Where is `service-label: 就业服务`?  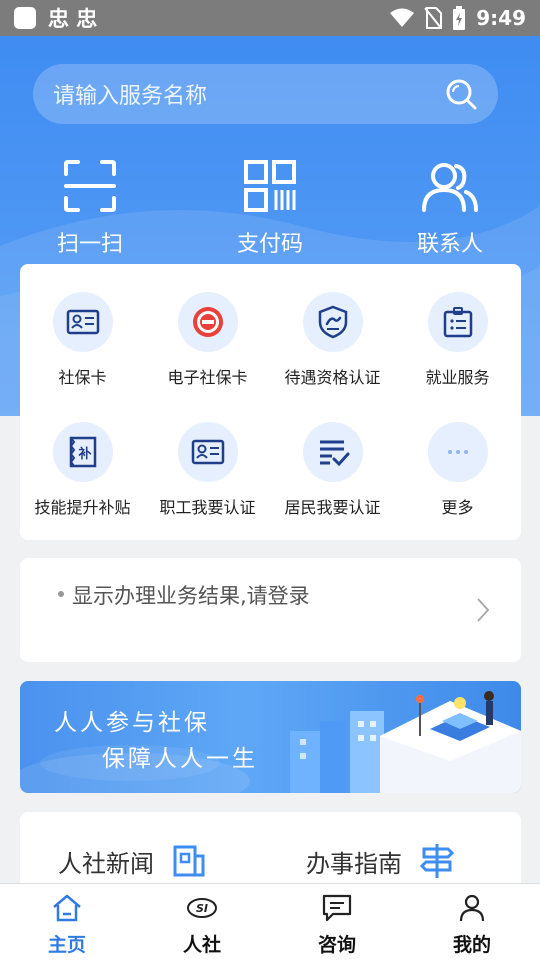 service-label: 就业服务 is located at coordinates (457, 377).